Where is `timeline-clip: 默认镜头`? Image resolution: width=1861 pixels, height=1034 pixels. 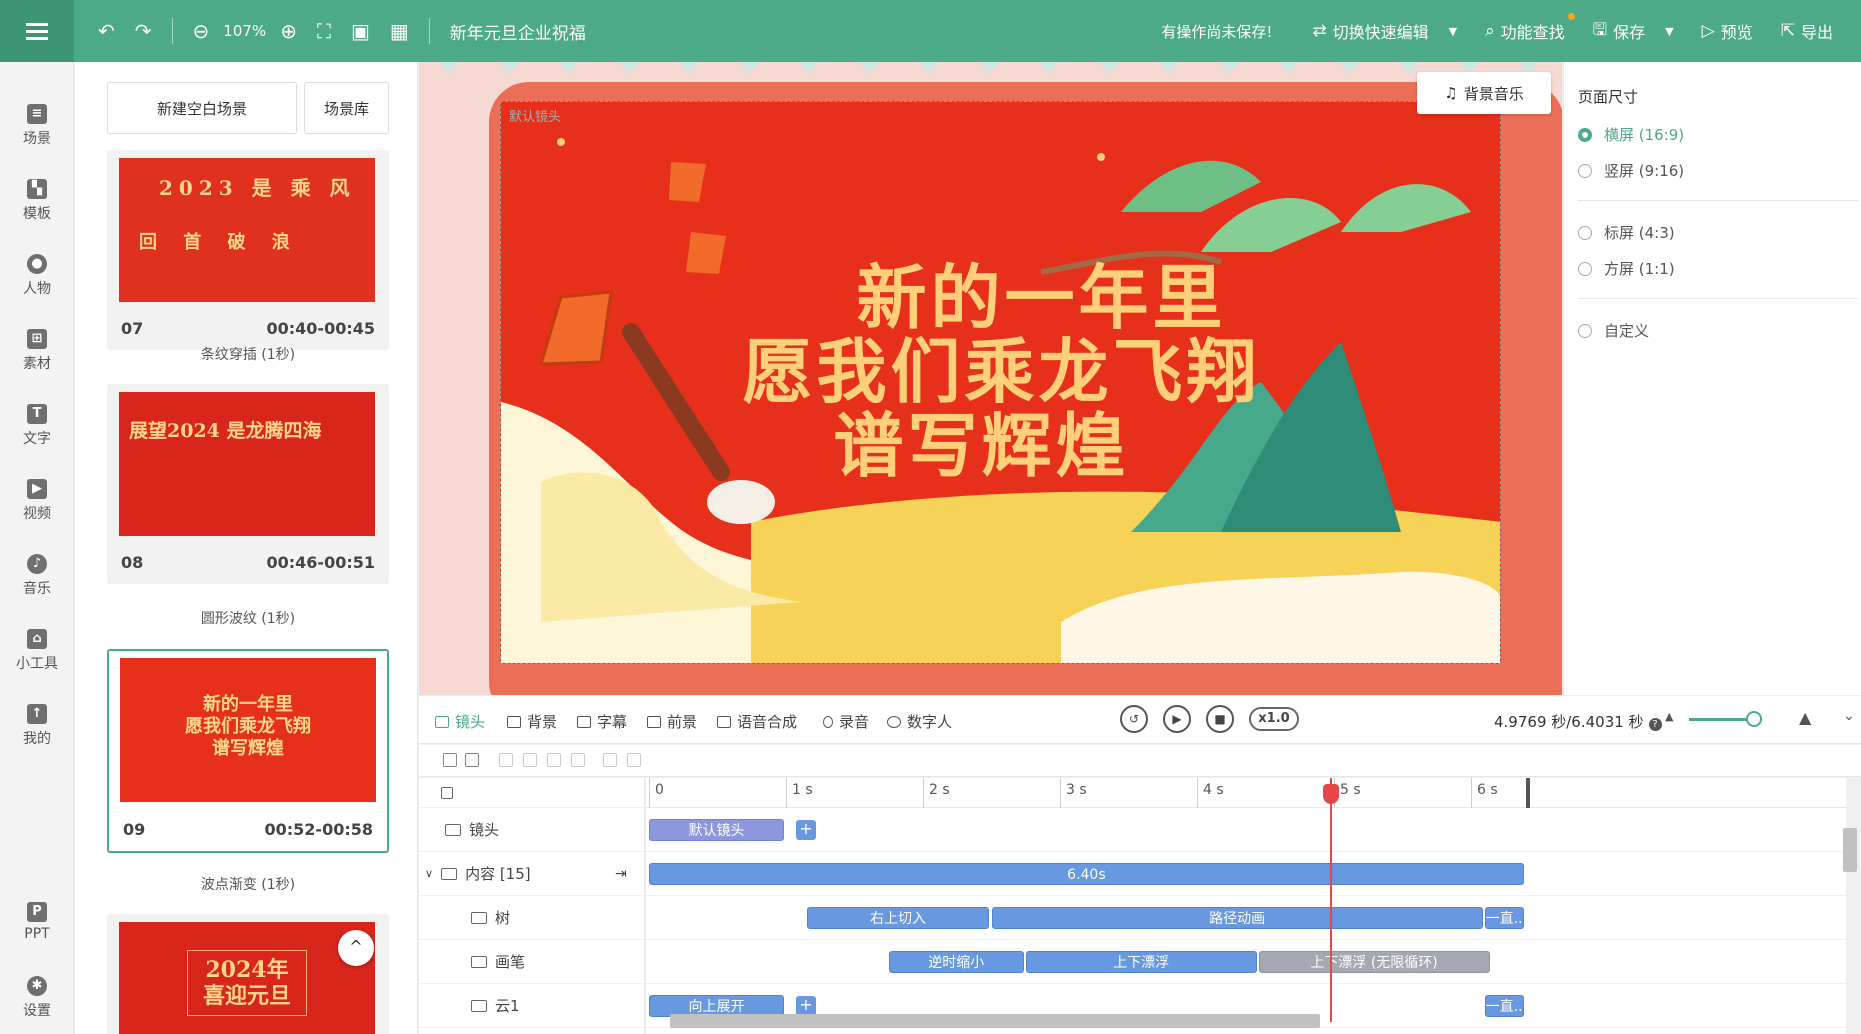
timeline-clip: 默认镜头 is located at coordinates (716, 830).